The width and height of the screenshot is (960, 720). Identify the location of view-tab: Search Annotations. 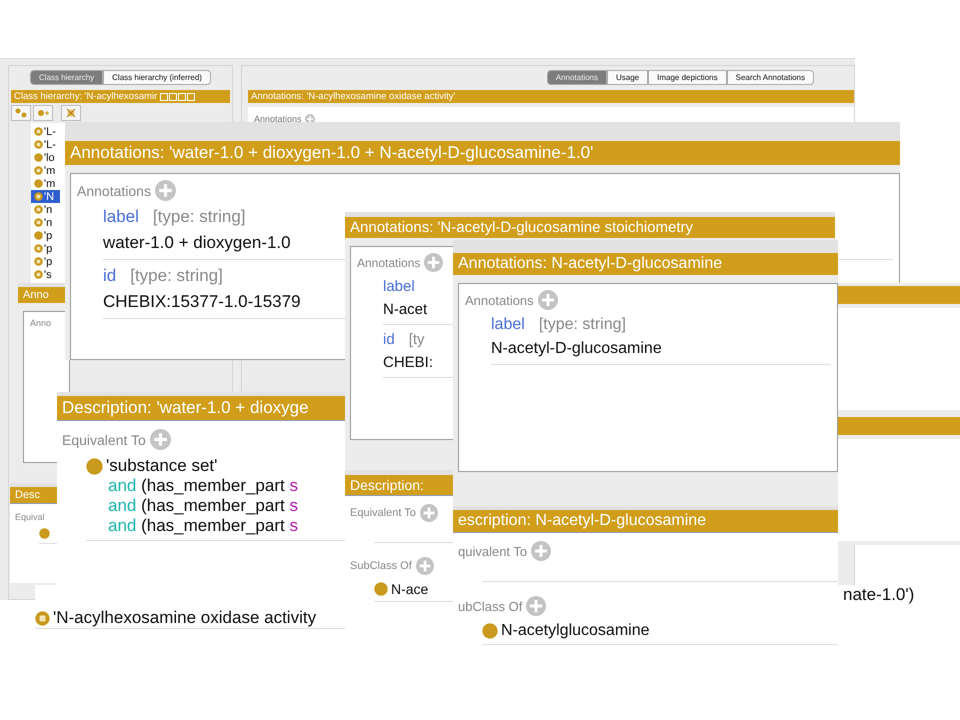
(770, 77).